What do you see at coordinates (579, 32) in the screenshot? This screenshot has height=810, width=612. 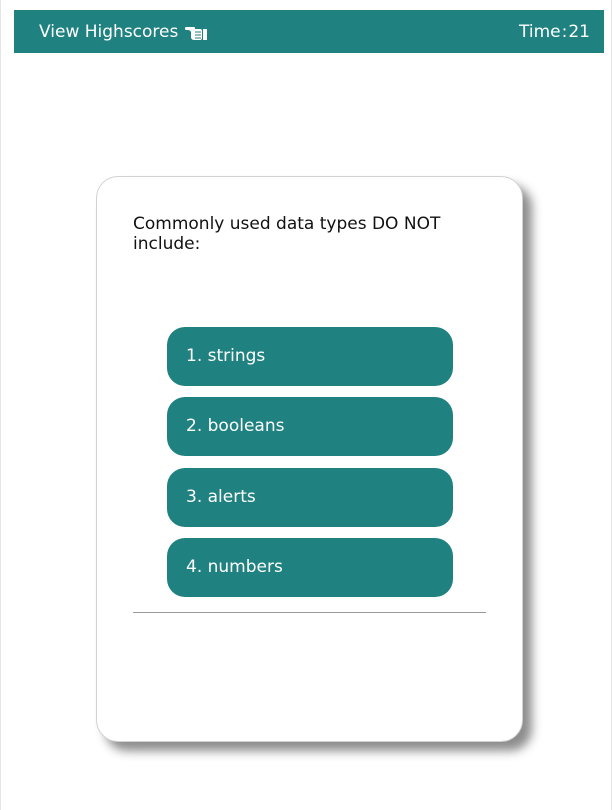 I see `timer-value: 21` at bounding box center [579, 32].